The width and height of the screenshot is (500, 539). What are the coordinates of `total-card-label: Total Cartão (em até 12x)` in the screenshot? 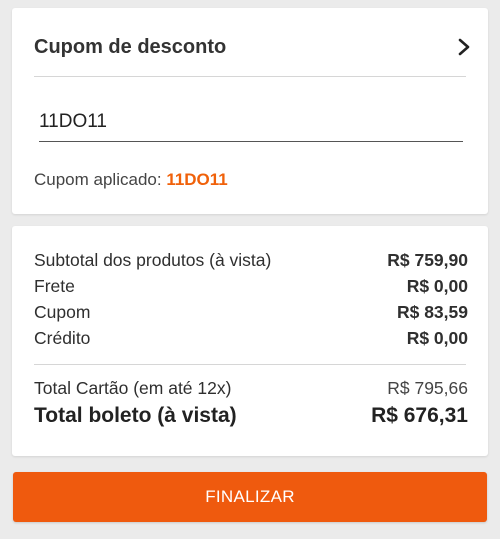 It's located at (133, 388).